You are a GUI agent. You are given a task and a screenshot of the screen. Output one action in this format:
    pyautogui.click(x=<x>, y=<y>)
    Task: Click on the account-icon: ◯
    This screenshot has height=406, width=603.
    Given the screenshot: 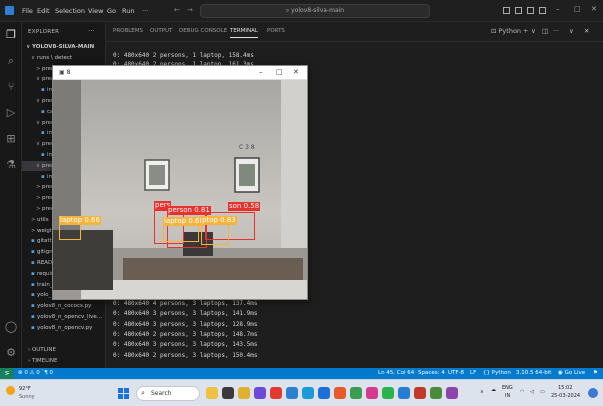 What is the action you would take?
    pyautogui.click(x=11, y=327)
    